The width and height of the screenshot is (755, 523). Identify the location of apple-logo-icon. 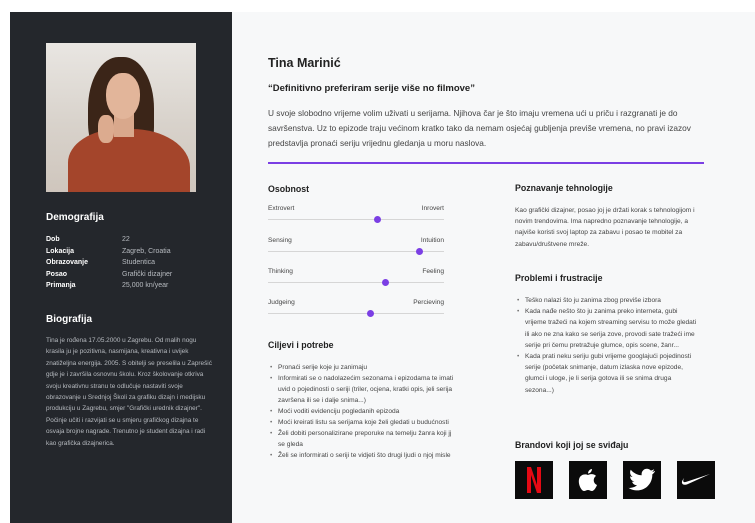
(588, 480).